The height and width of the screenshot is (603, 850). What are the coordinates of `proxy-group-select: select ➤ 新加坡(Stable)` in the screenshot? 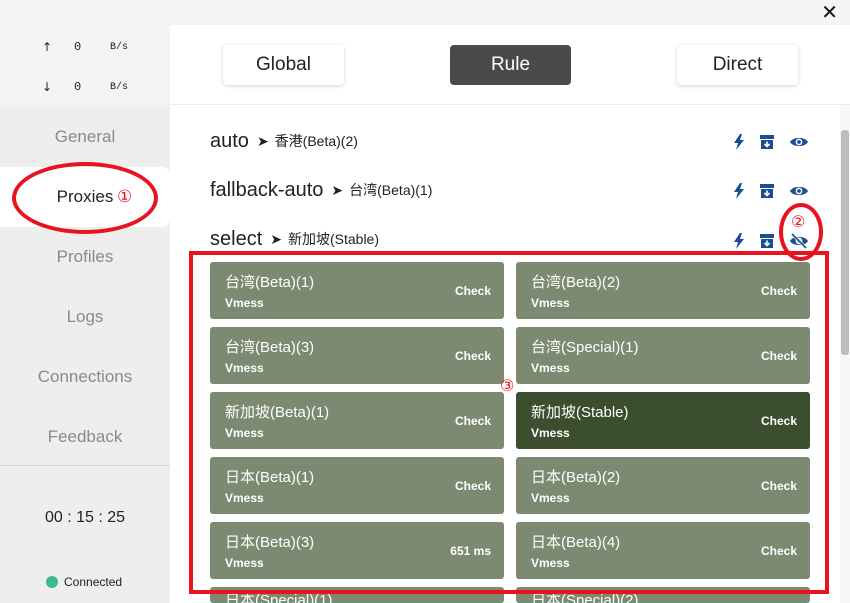 It's located at (294, 239).